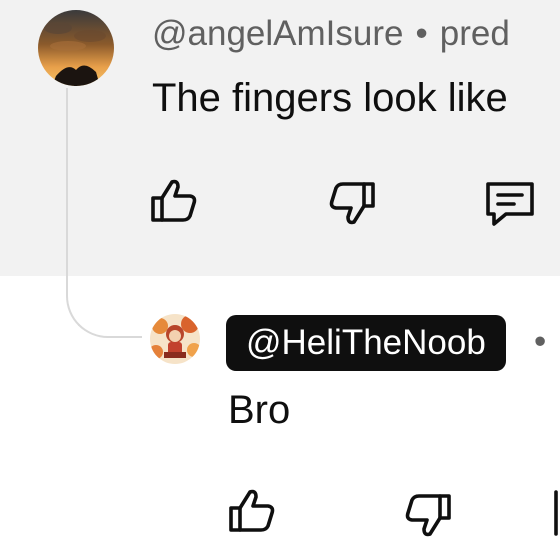  I want to click on reply-avatar, so click(175, 339).